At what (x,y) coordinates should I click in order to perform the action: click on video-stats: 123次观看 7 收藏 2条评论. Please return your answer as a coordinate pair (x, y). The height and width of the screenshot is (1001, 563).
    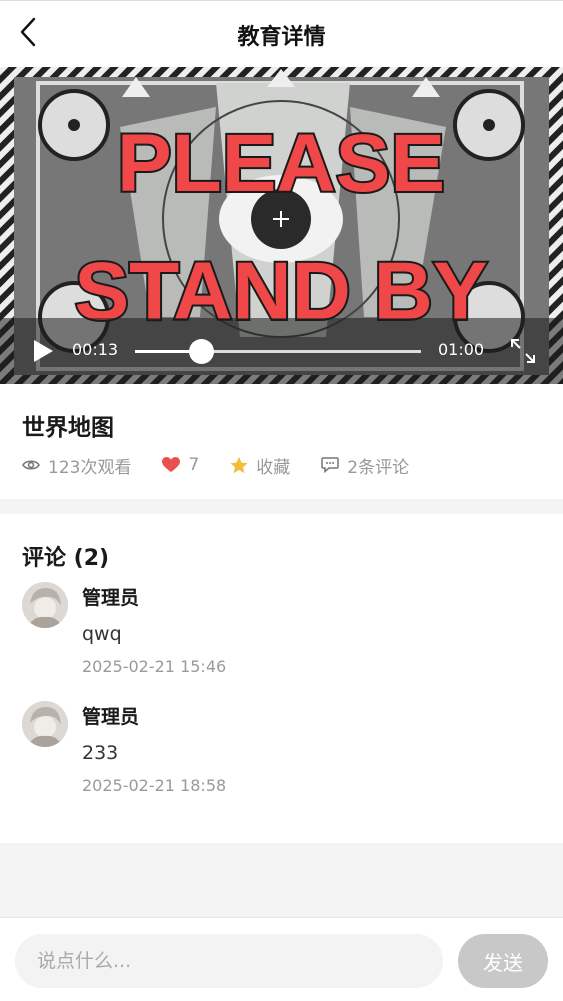
    Looking at the image, I should click on (231, 465).